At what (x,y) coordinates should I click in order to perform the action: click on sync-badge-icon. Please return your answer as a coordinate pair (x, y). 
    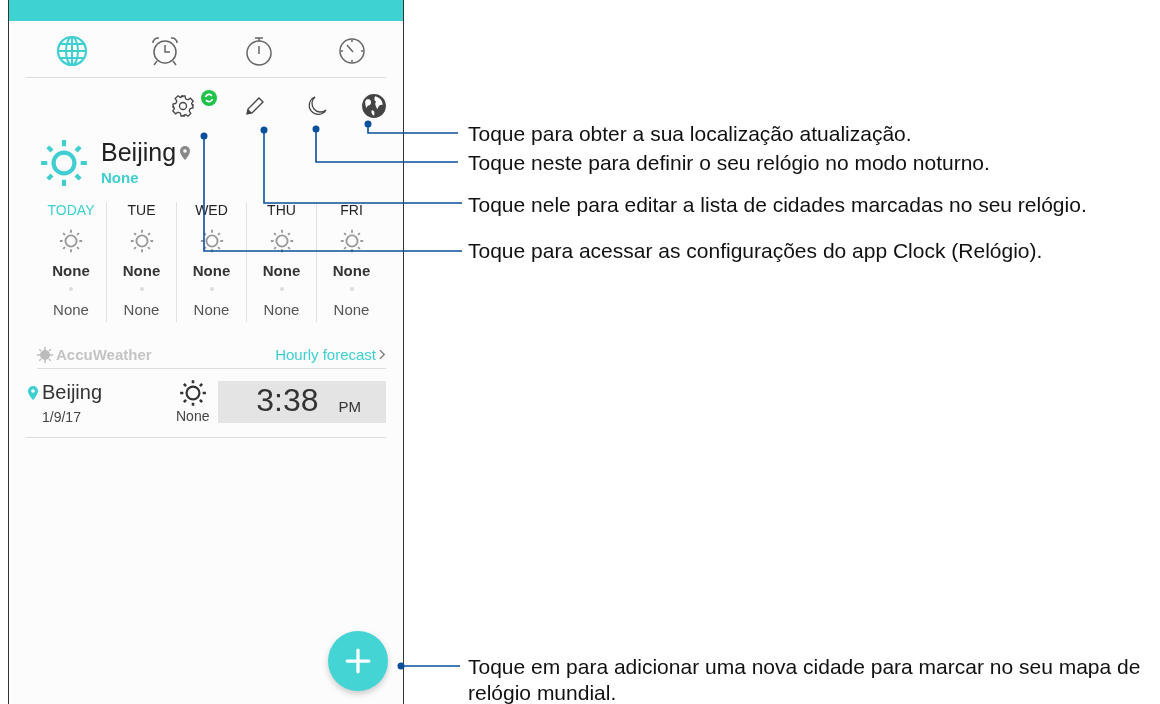
    Looking at the image, I should click on (209, 98).